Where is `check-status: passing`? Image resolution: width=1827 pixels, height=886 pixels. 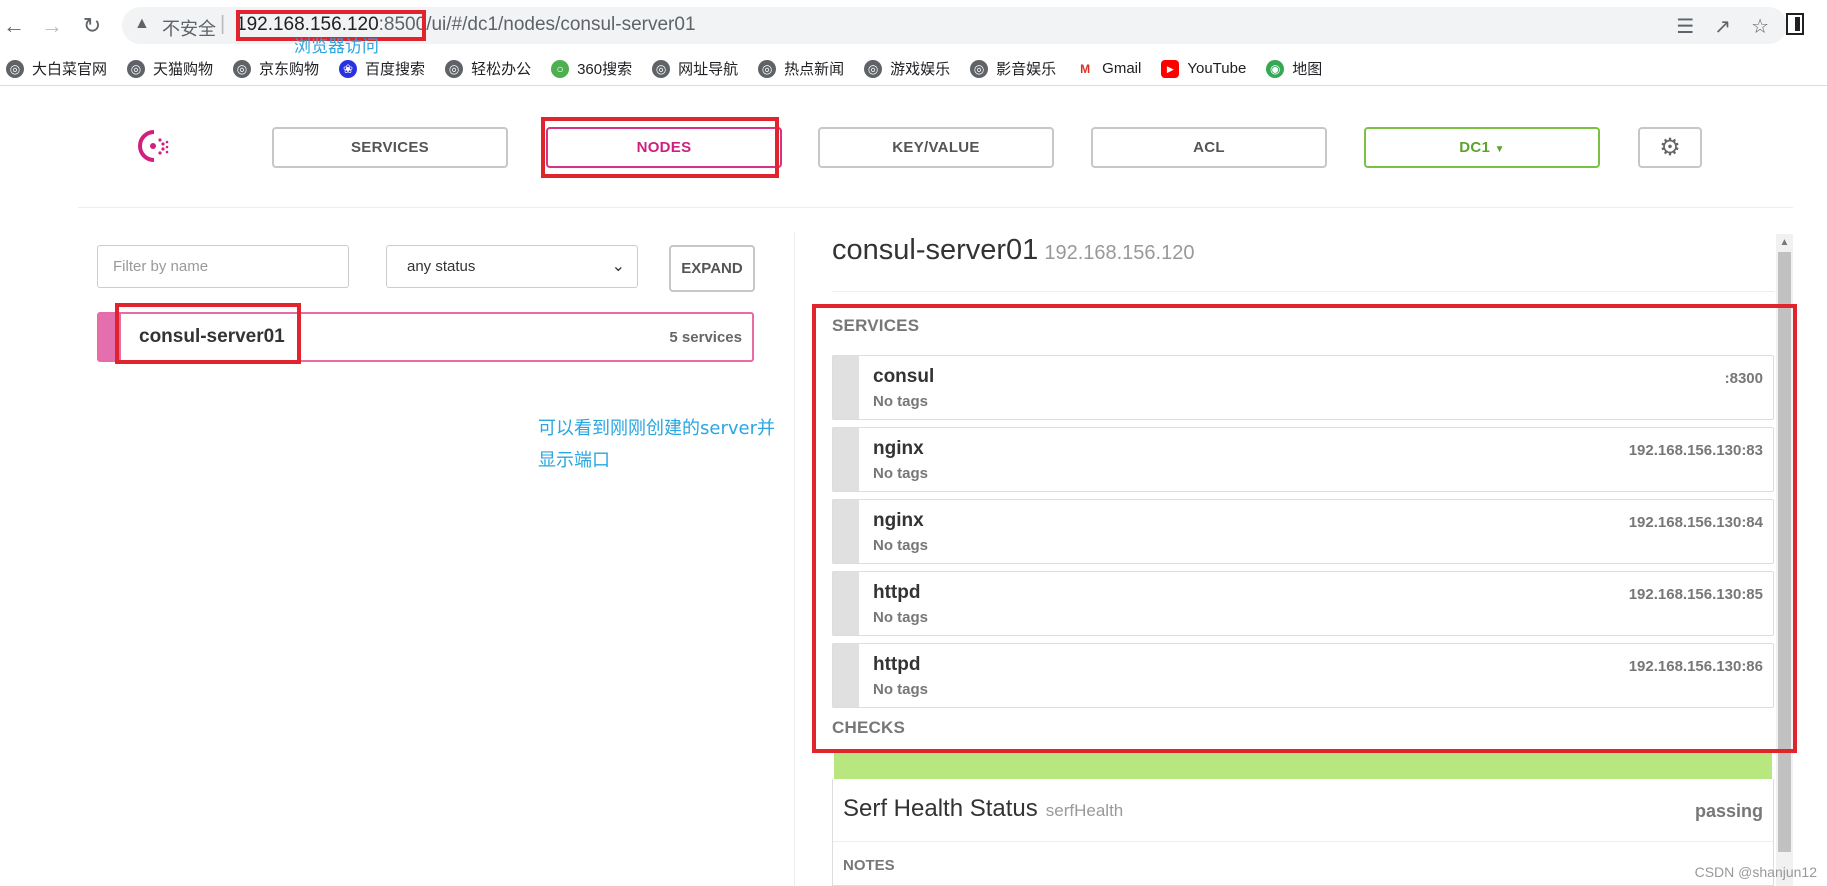 check-status: passing is located at coordinates (1728, 811).